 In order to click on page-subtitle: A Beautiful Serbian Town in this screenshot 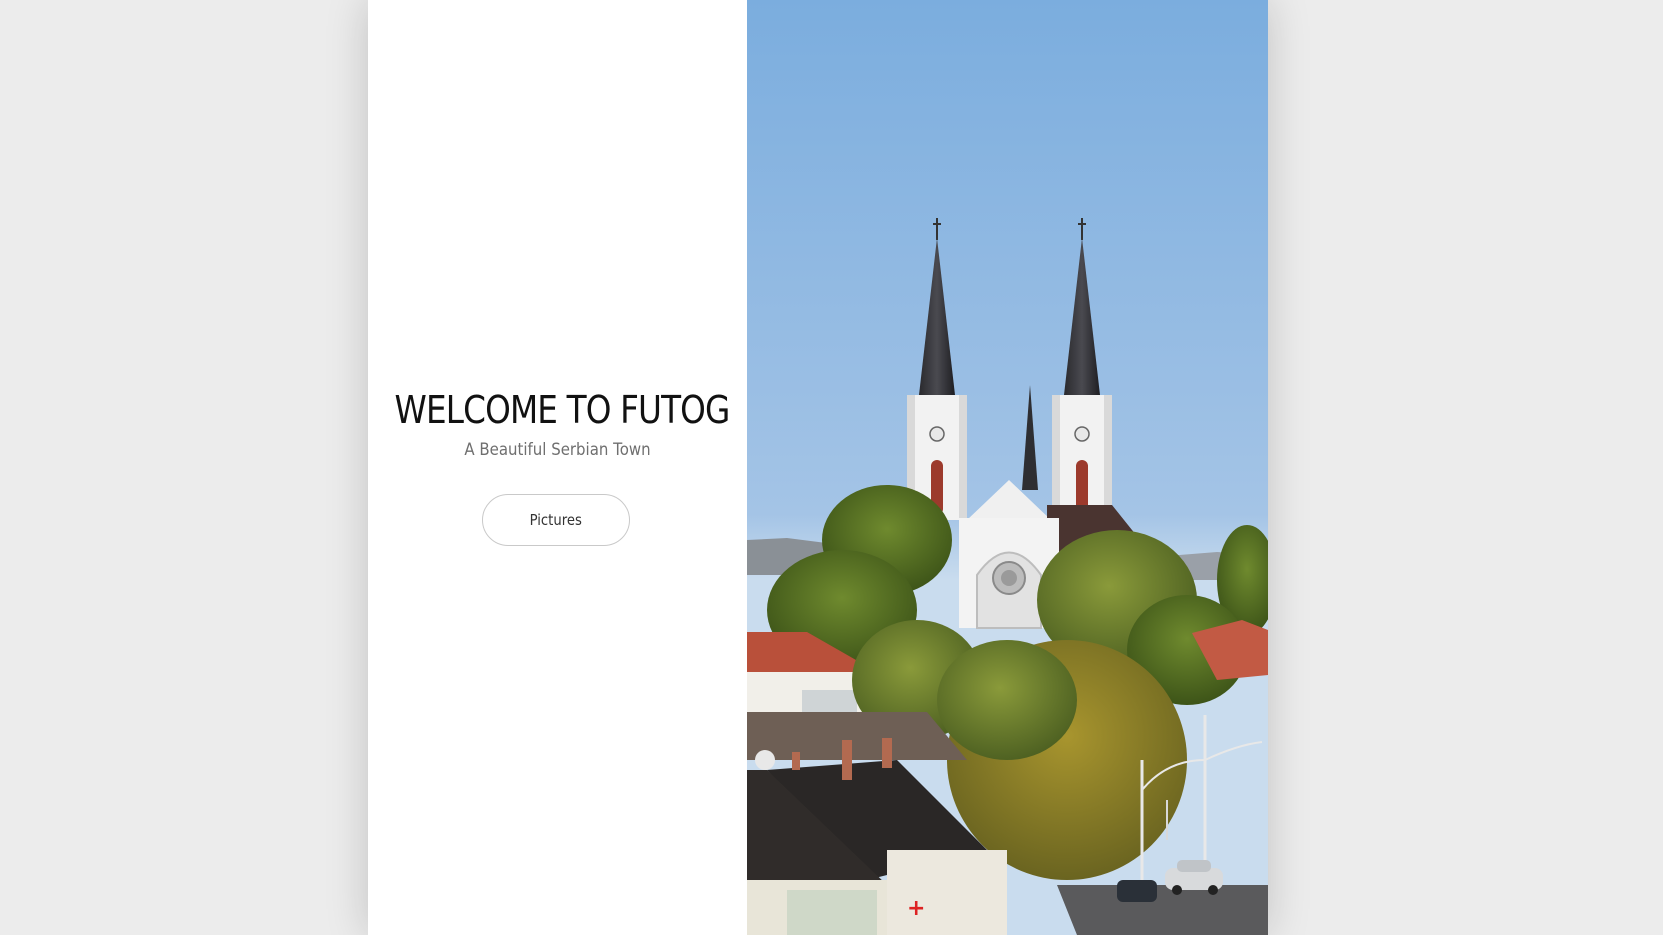, I will do `click(557, 450)`.